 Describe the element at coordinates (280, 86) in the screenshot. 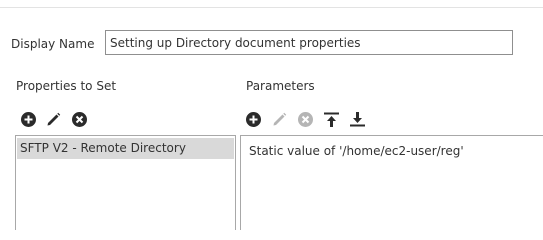

I see `parameters-header: Parameters` at that location.